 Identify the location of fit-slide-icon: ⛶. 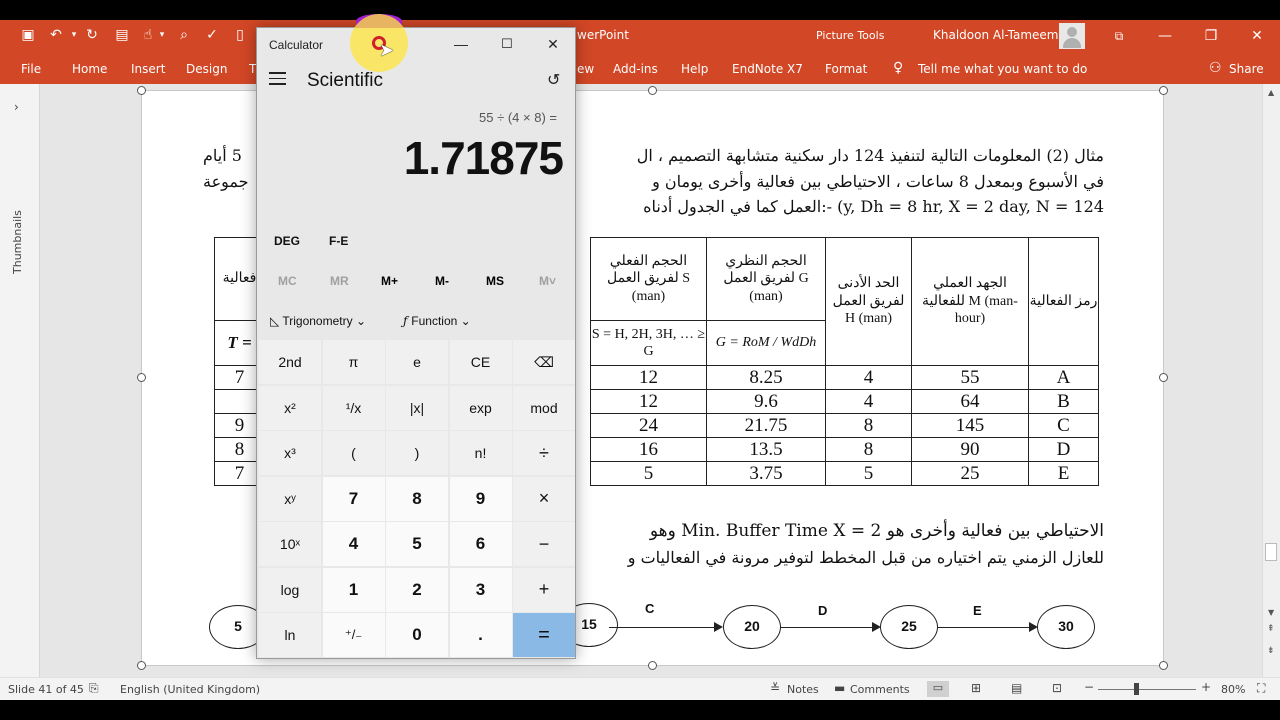
(1261, 688).